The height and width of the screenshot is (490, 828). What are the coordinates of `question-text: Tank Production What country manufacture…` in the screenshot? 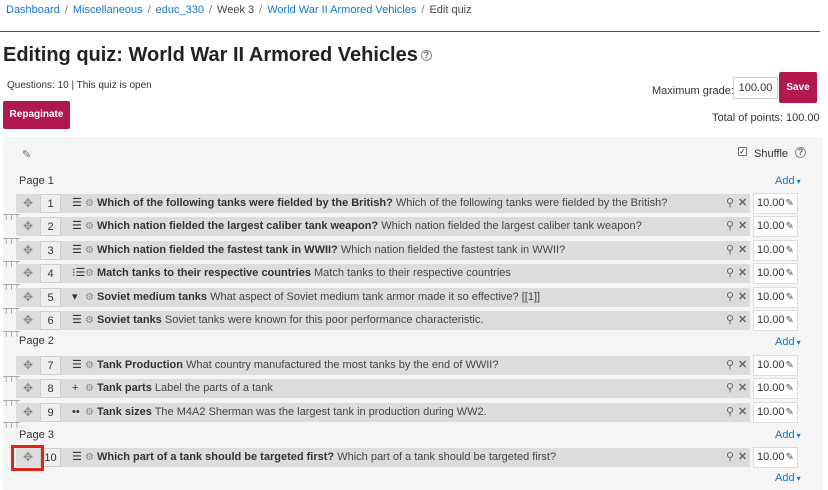 It's located at (297, 365).